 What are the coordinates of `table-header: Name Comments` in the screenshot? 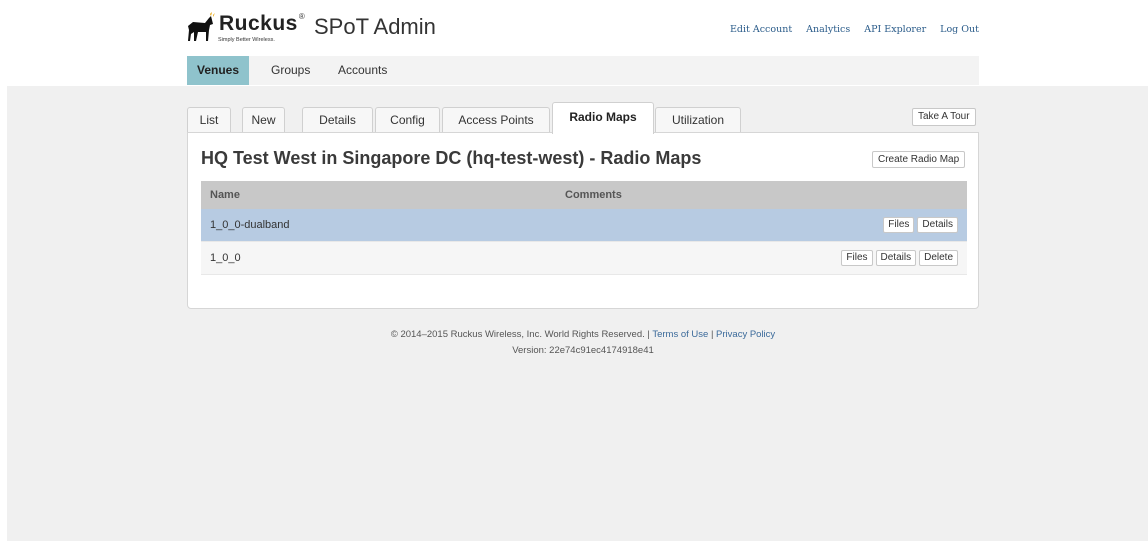 It's located at (584, 195).